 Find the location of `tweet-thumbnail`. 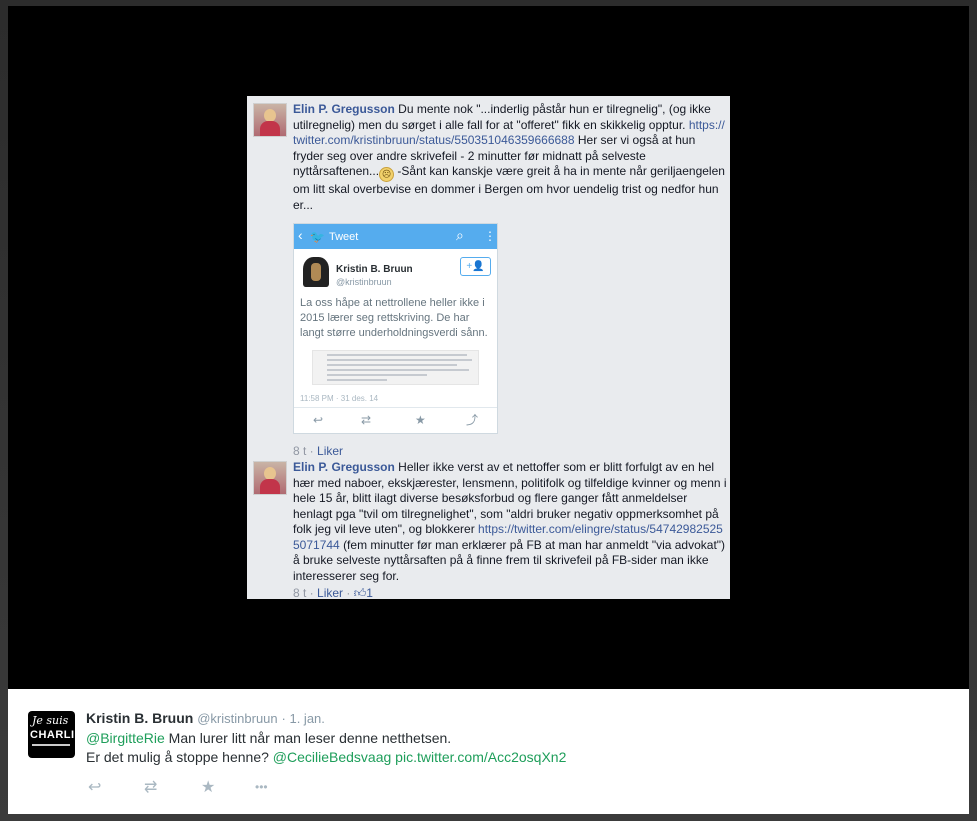

tweet-thumbnail is located at coordinates (395, 367).